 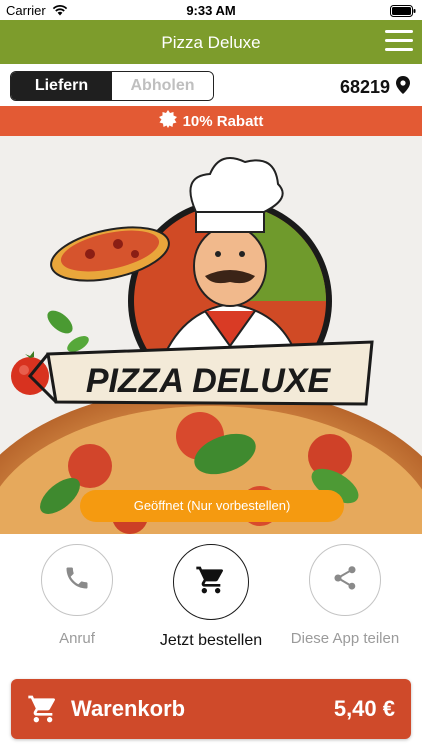 I want to click on map-pin-icon, so click(x=403, y=87).